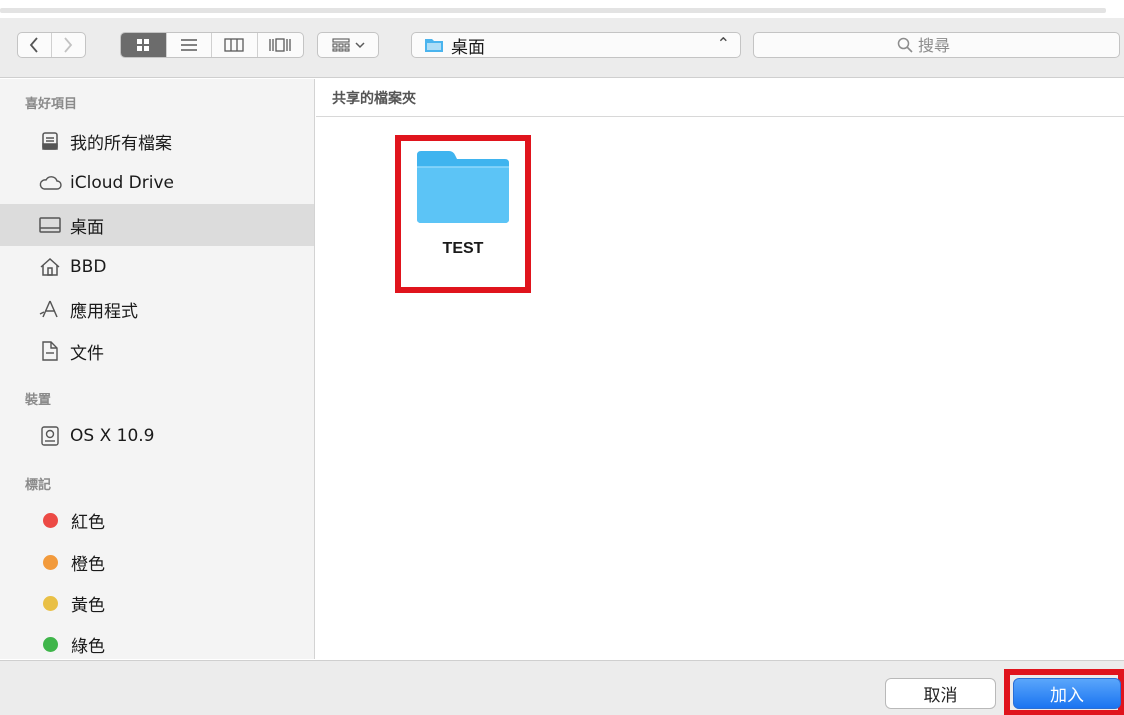  What do you see at coordinates (88, 564) in the screenshot?
I see `sidebar-item-label: 橙色` at bounding box center [88, 564].